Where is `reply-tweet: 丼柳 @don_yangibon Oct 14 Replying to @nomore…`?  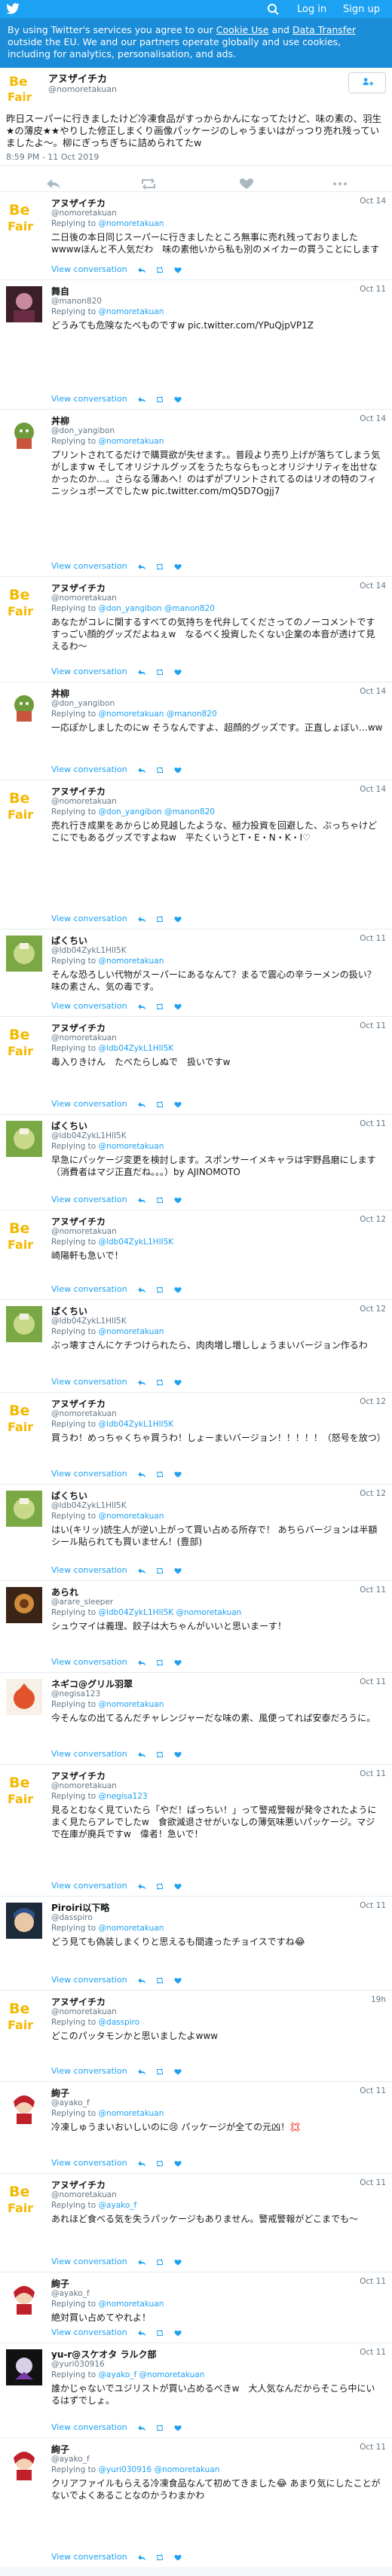 reply-tweet: 丼柳 @don_yangibon Oct 14 Replying to @nomore… is located at coordinates (196, 493).